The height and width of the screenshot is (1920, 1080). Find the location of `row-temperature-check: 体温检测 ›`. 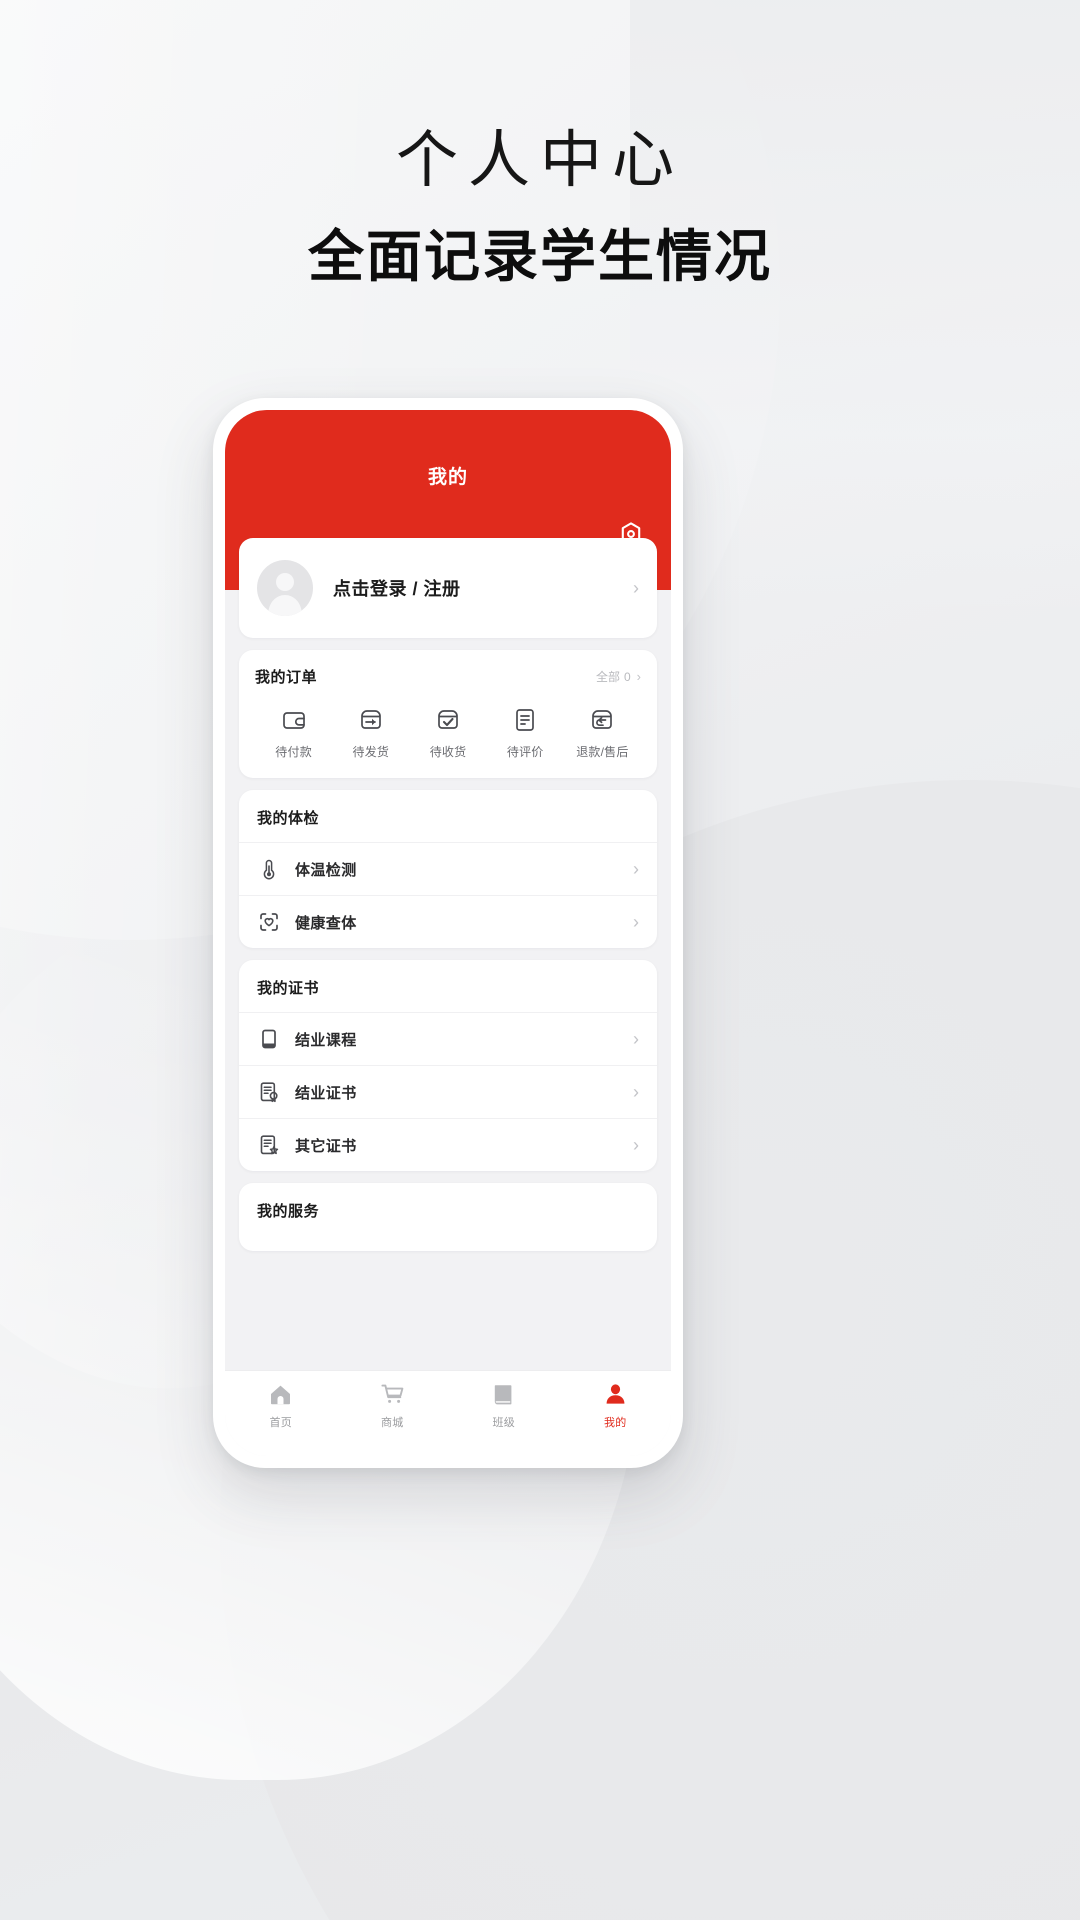

row-temperature-check: 体温检测 › is located at coordinates (448, 868).